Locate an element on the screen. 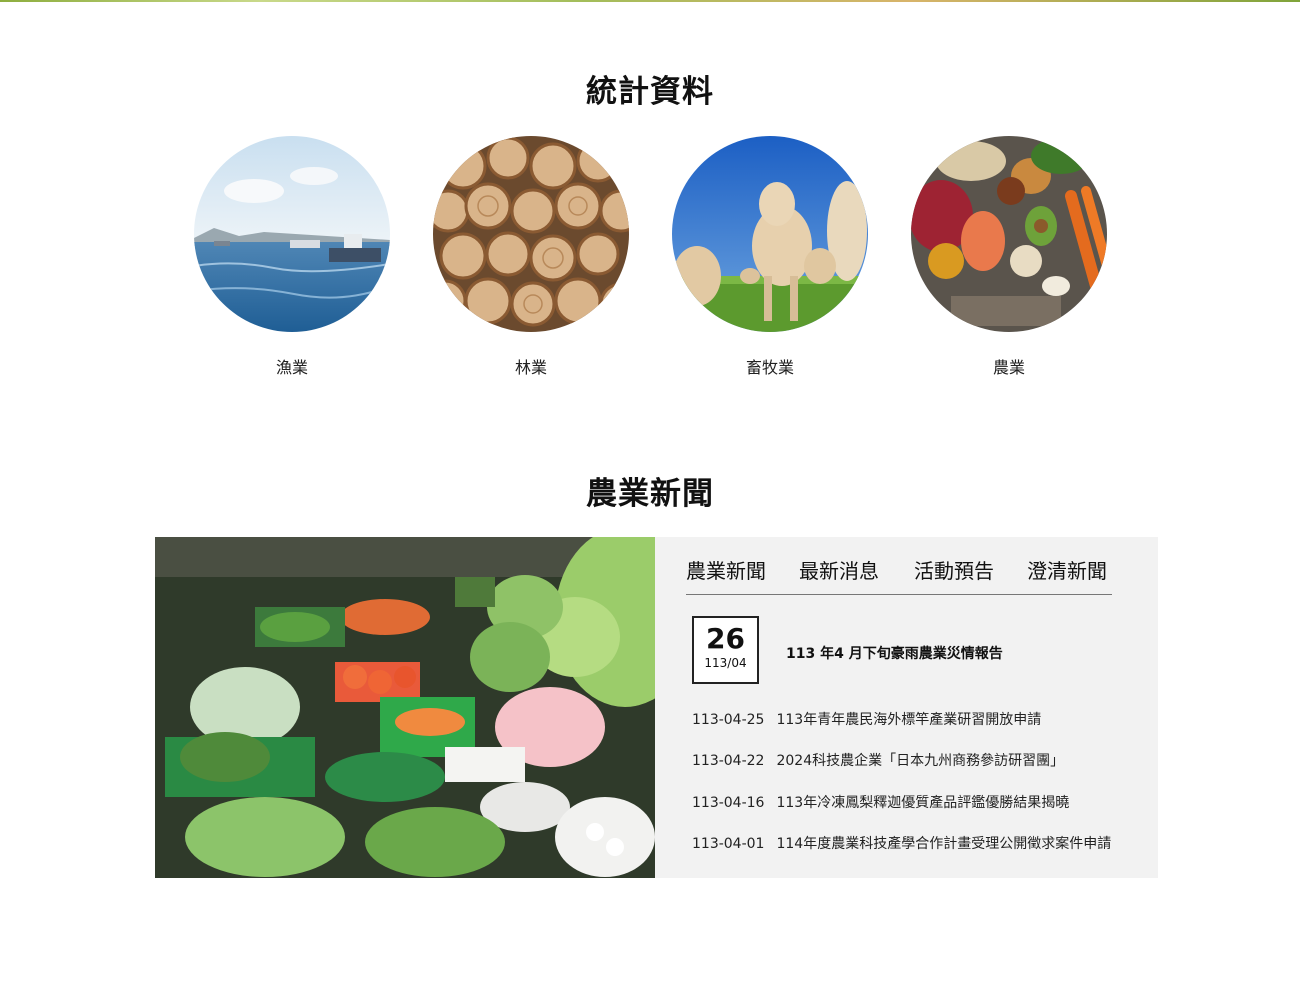 The height and width of the screenshot is (985, 1300). news-title: 114年度農業科技產學合作計畫受理公開徵求案件申請 is located at coordinates (944, 844).